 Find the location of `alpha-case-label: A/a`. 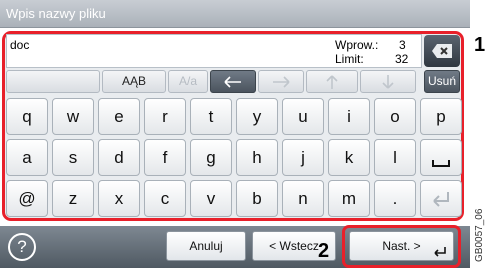

alpha-case-label: A/a is located at coordinates (187, 81).